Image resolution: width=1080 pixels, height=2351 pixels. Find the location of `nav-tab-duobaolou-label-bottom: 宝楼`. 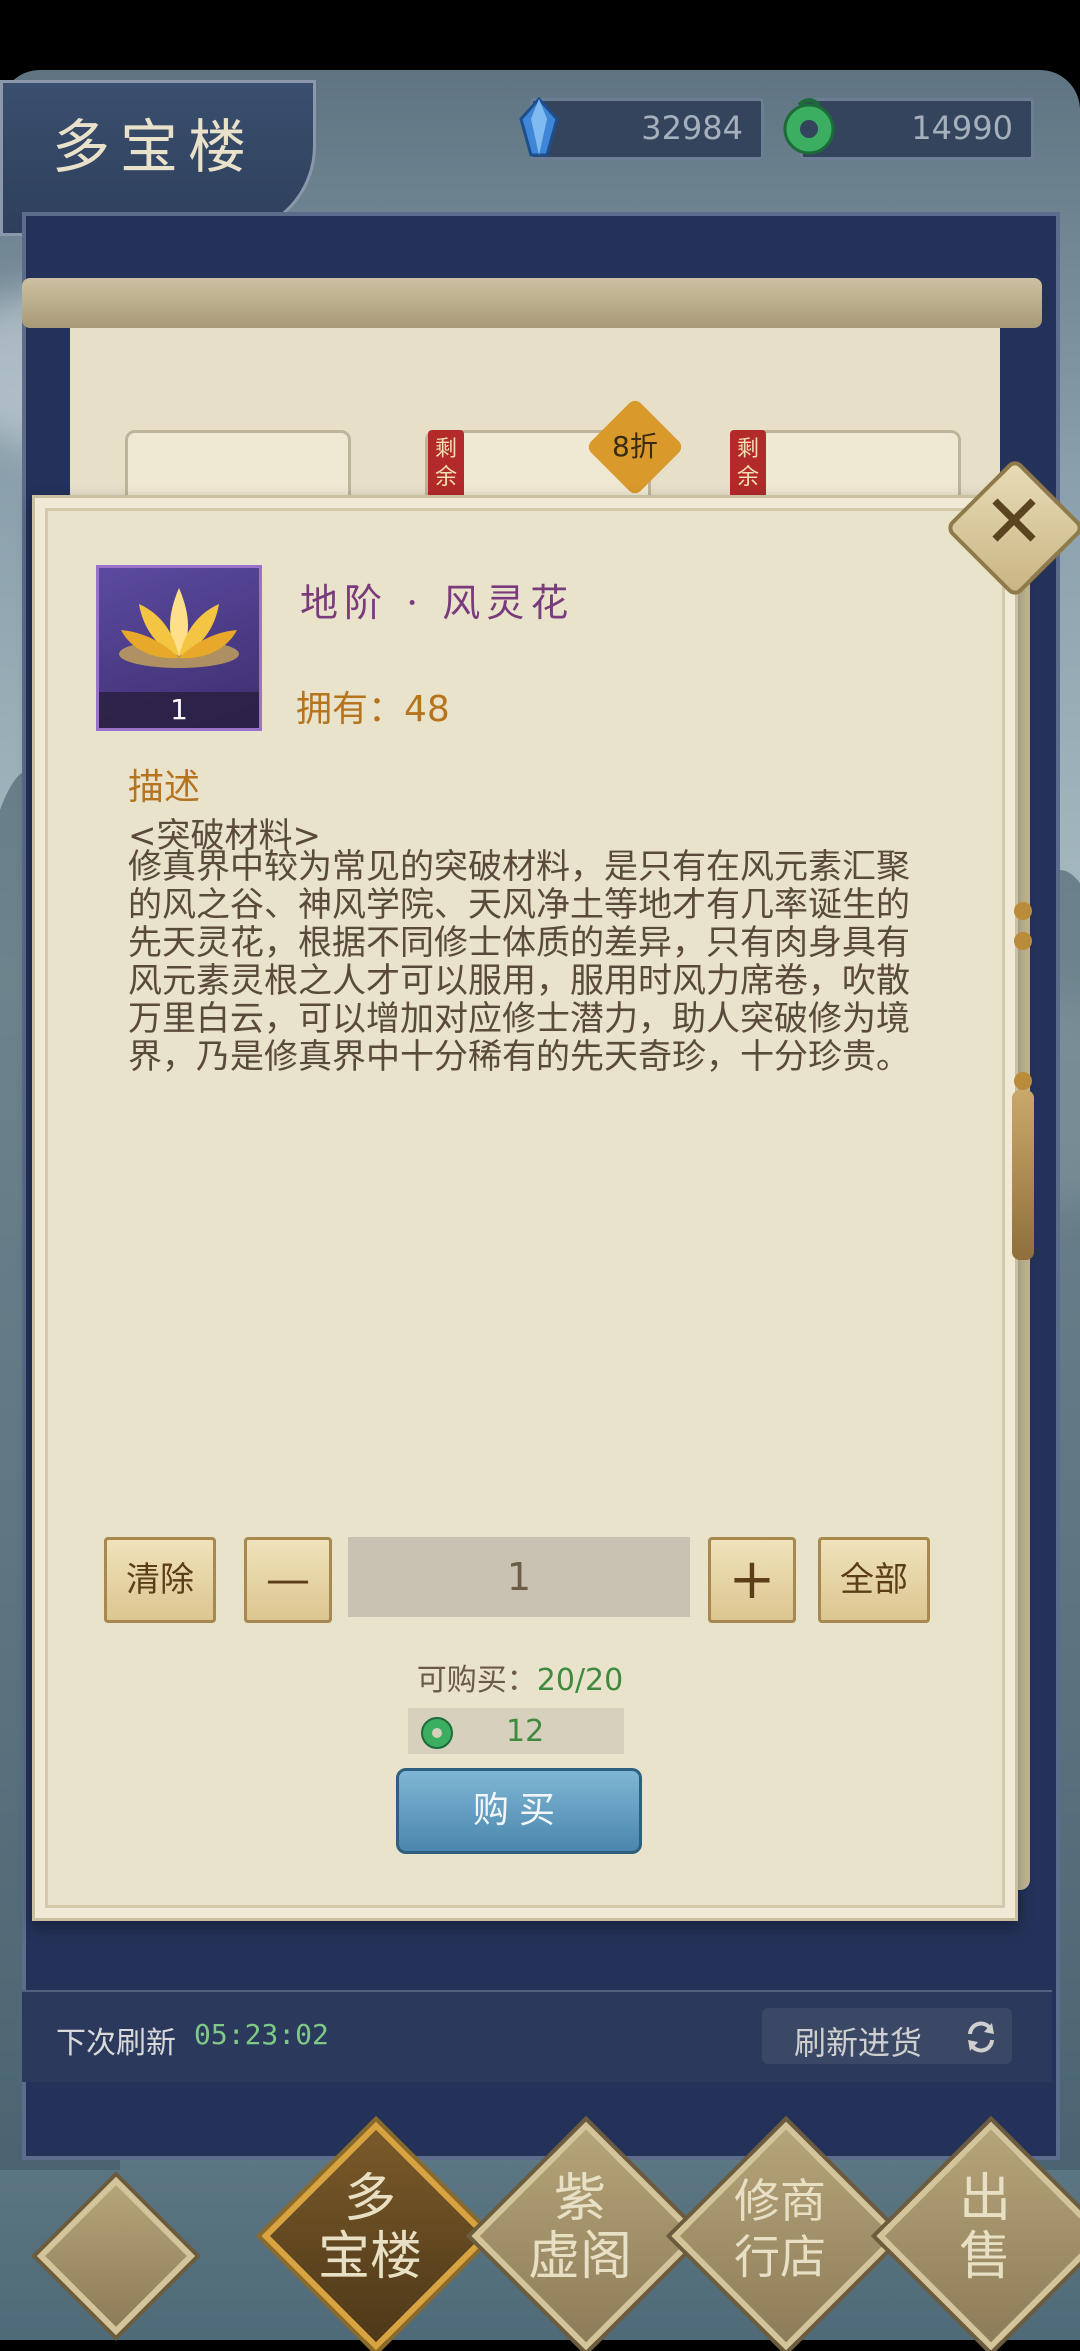

nav-tab-duobaolou-label-bottom: 宝楼 is located at coordinates (369, 2257).